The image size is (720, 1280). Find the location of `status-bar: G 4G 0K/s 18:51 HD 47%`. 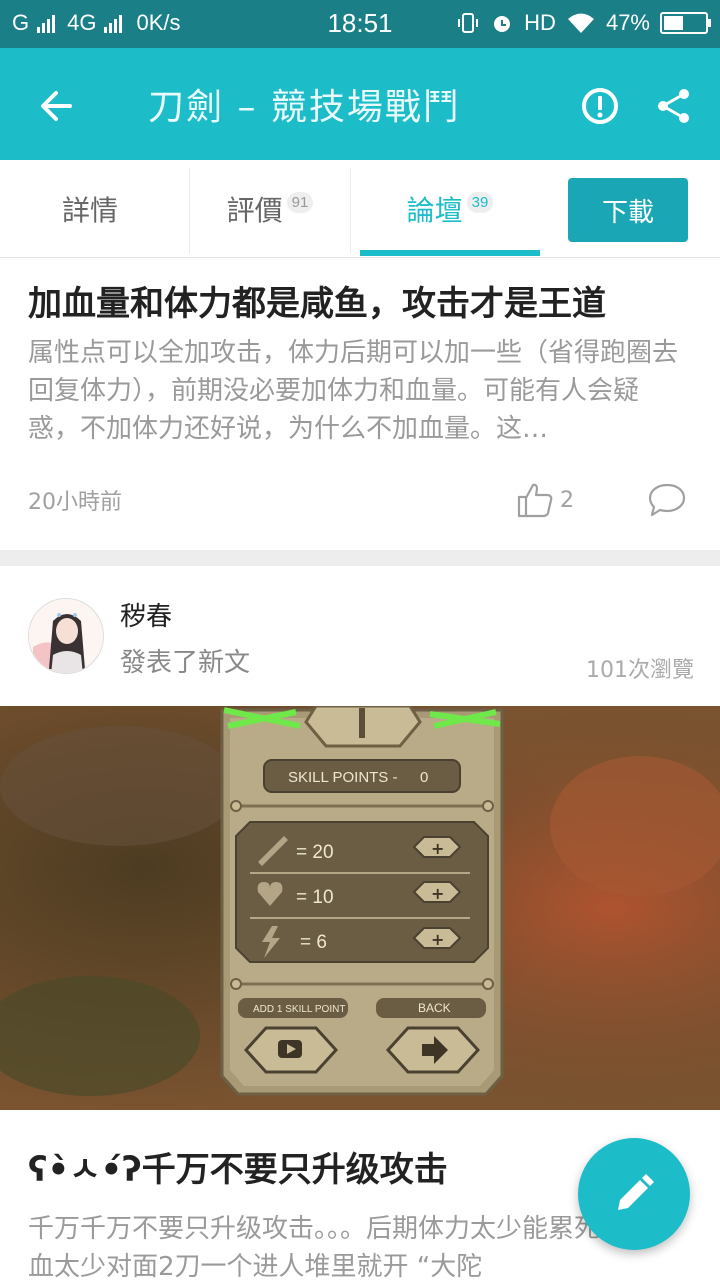

status-bar: G 4G 0K/s 18:51 HD 47% is located at coordinates (360, 24).